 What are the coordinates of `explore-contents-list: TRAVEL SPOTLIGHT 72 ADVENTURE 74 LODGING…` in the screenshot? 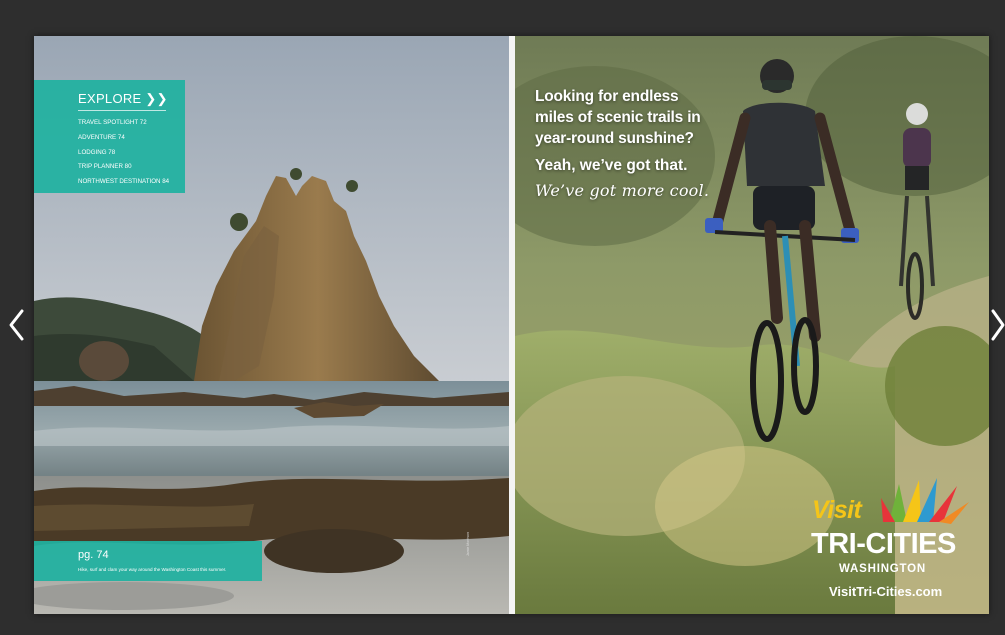 It's located at (123, 153).